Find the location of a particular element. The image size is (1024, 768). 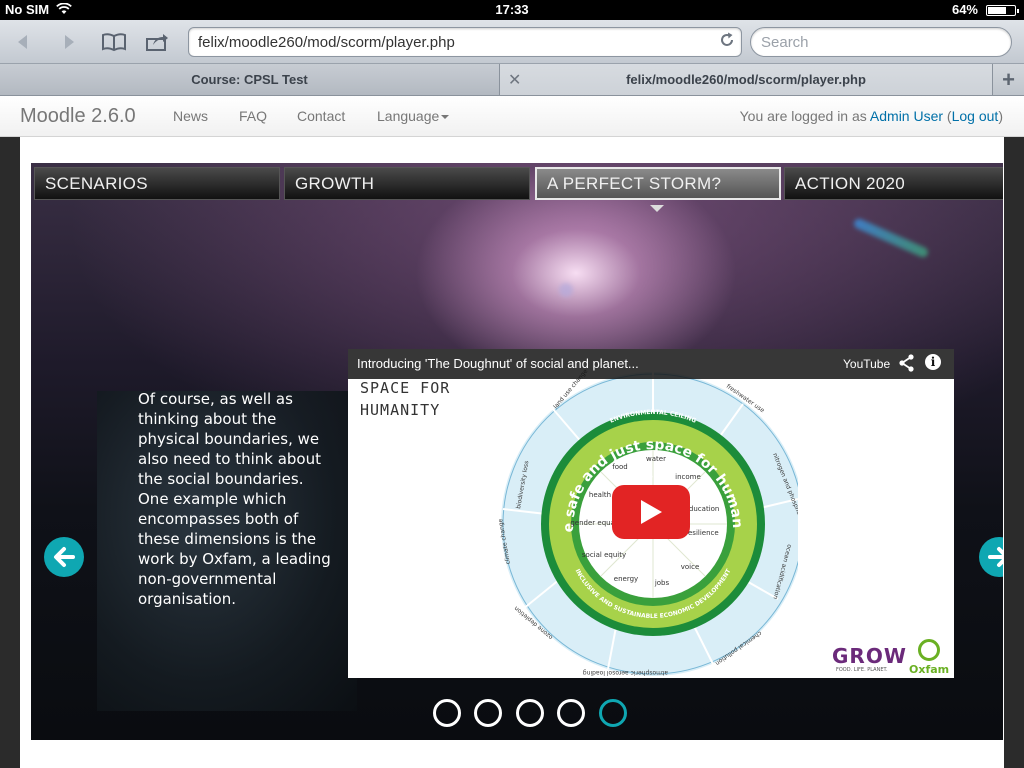

url-text: felix/moodle260/mod/scorm/player.php is located at coordinates (326, 42).